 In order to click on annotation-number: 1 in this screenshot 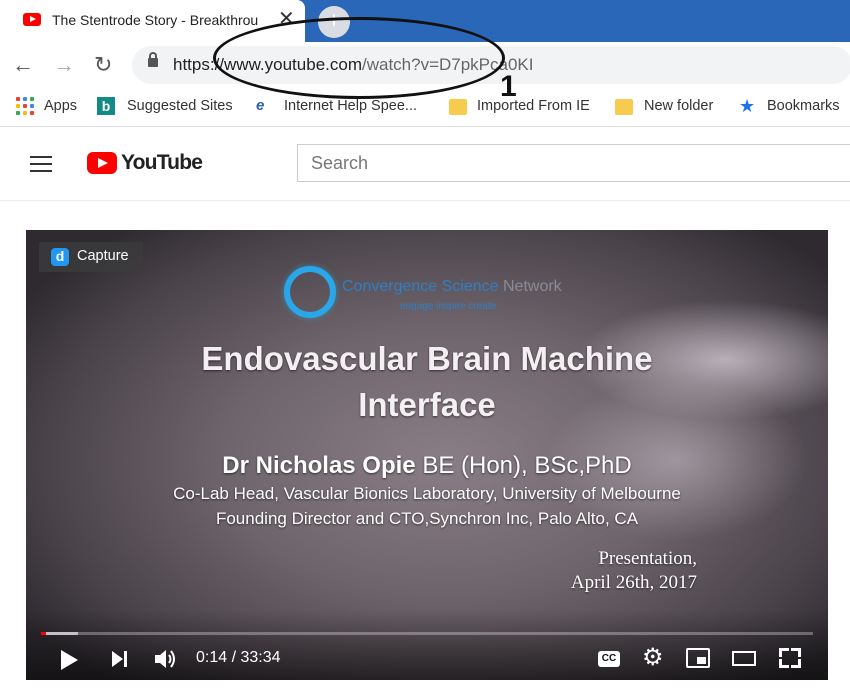, I will do `click(508, 86)`.